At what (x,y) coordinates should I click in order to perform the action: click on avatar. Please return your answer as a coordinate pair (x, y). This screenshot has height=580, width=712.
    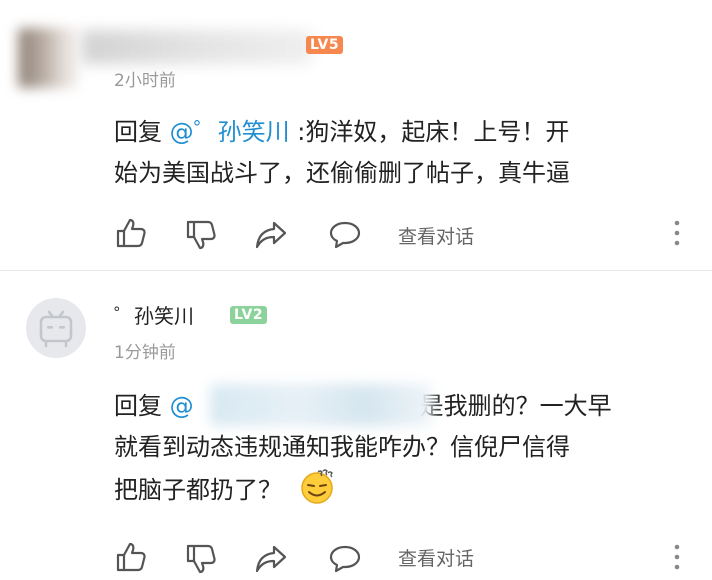
    Looking at the image, I should click on (56, 328).